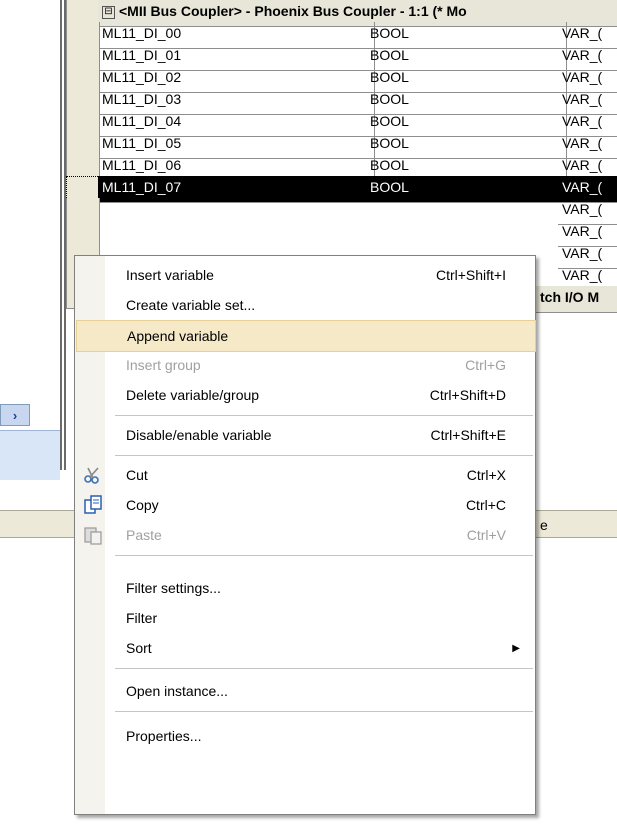 The height and width of the screenshot is (829, 617). Describe the element at coordinates (199, 435) in the screenshot. I see `menu-item-label: Disable/enable variable` at that location.